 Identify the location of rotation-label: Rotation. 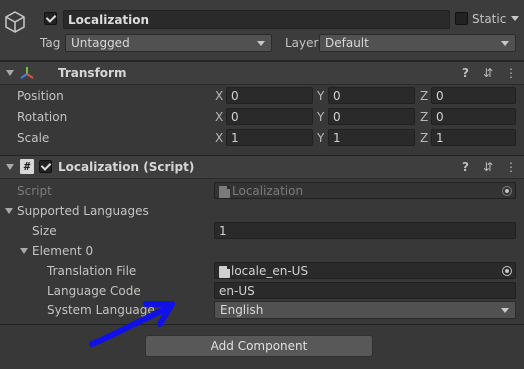
(42, 117).